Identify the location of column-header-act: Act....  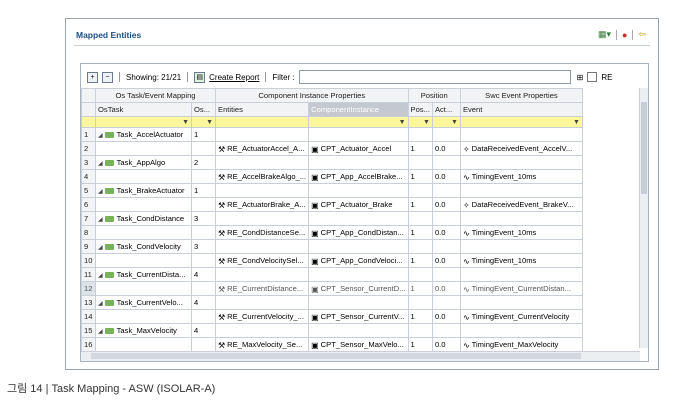
(446, 109).